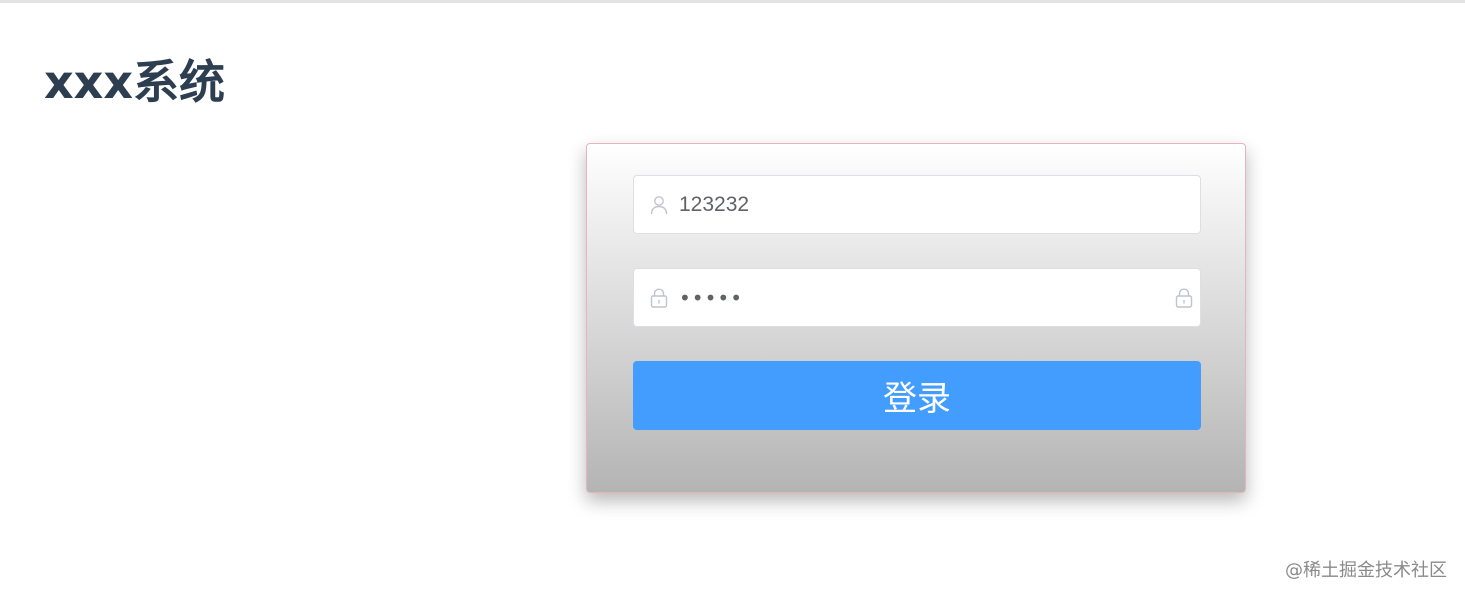 Image resolution: width=1465 pixels, height=598 pixels. What do you see at coordinates (659, 205) in the screenshot?
I see `user-icon` at bounding box center [659, 205].